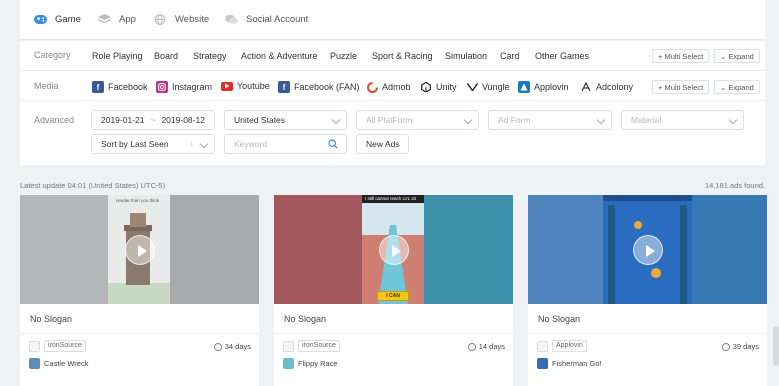 This screenshot has height=386, width=779. I want to click on admob-icon, so click(372, 87).